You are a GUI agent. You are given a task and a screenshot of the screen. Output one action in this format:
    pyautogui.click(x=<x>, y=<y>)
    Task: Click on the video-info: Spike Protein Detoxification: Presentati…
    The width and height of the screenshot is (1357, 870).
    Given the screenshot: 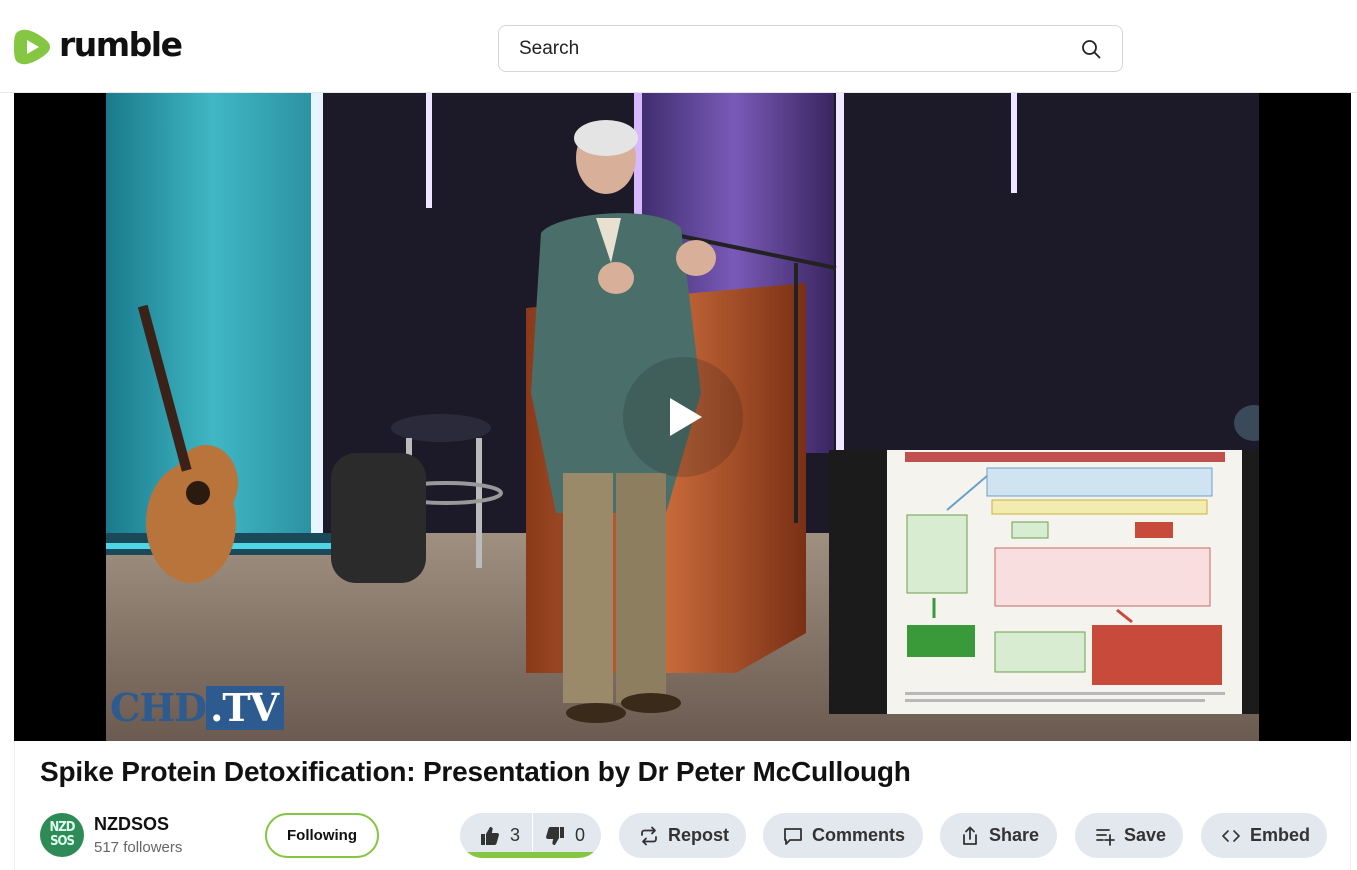 What is the action you would take?
    pyautogui.click(x=682, y=805)
    